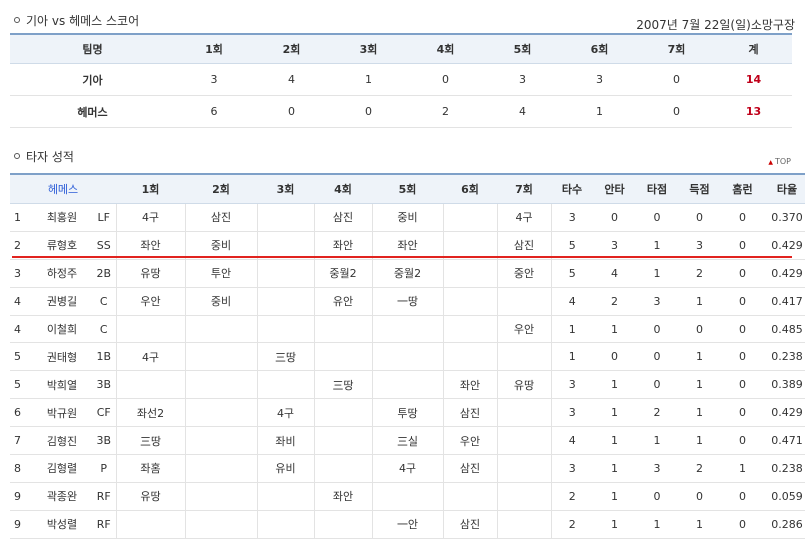 This screenshot has height=539, width=805. What do you see at coordinates (779, 161) in the screenshot?
I see `top-link: TOP` at bounding box center [779, 161].